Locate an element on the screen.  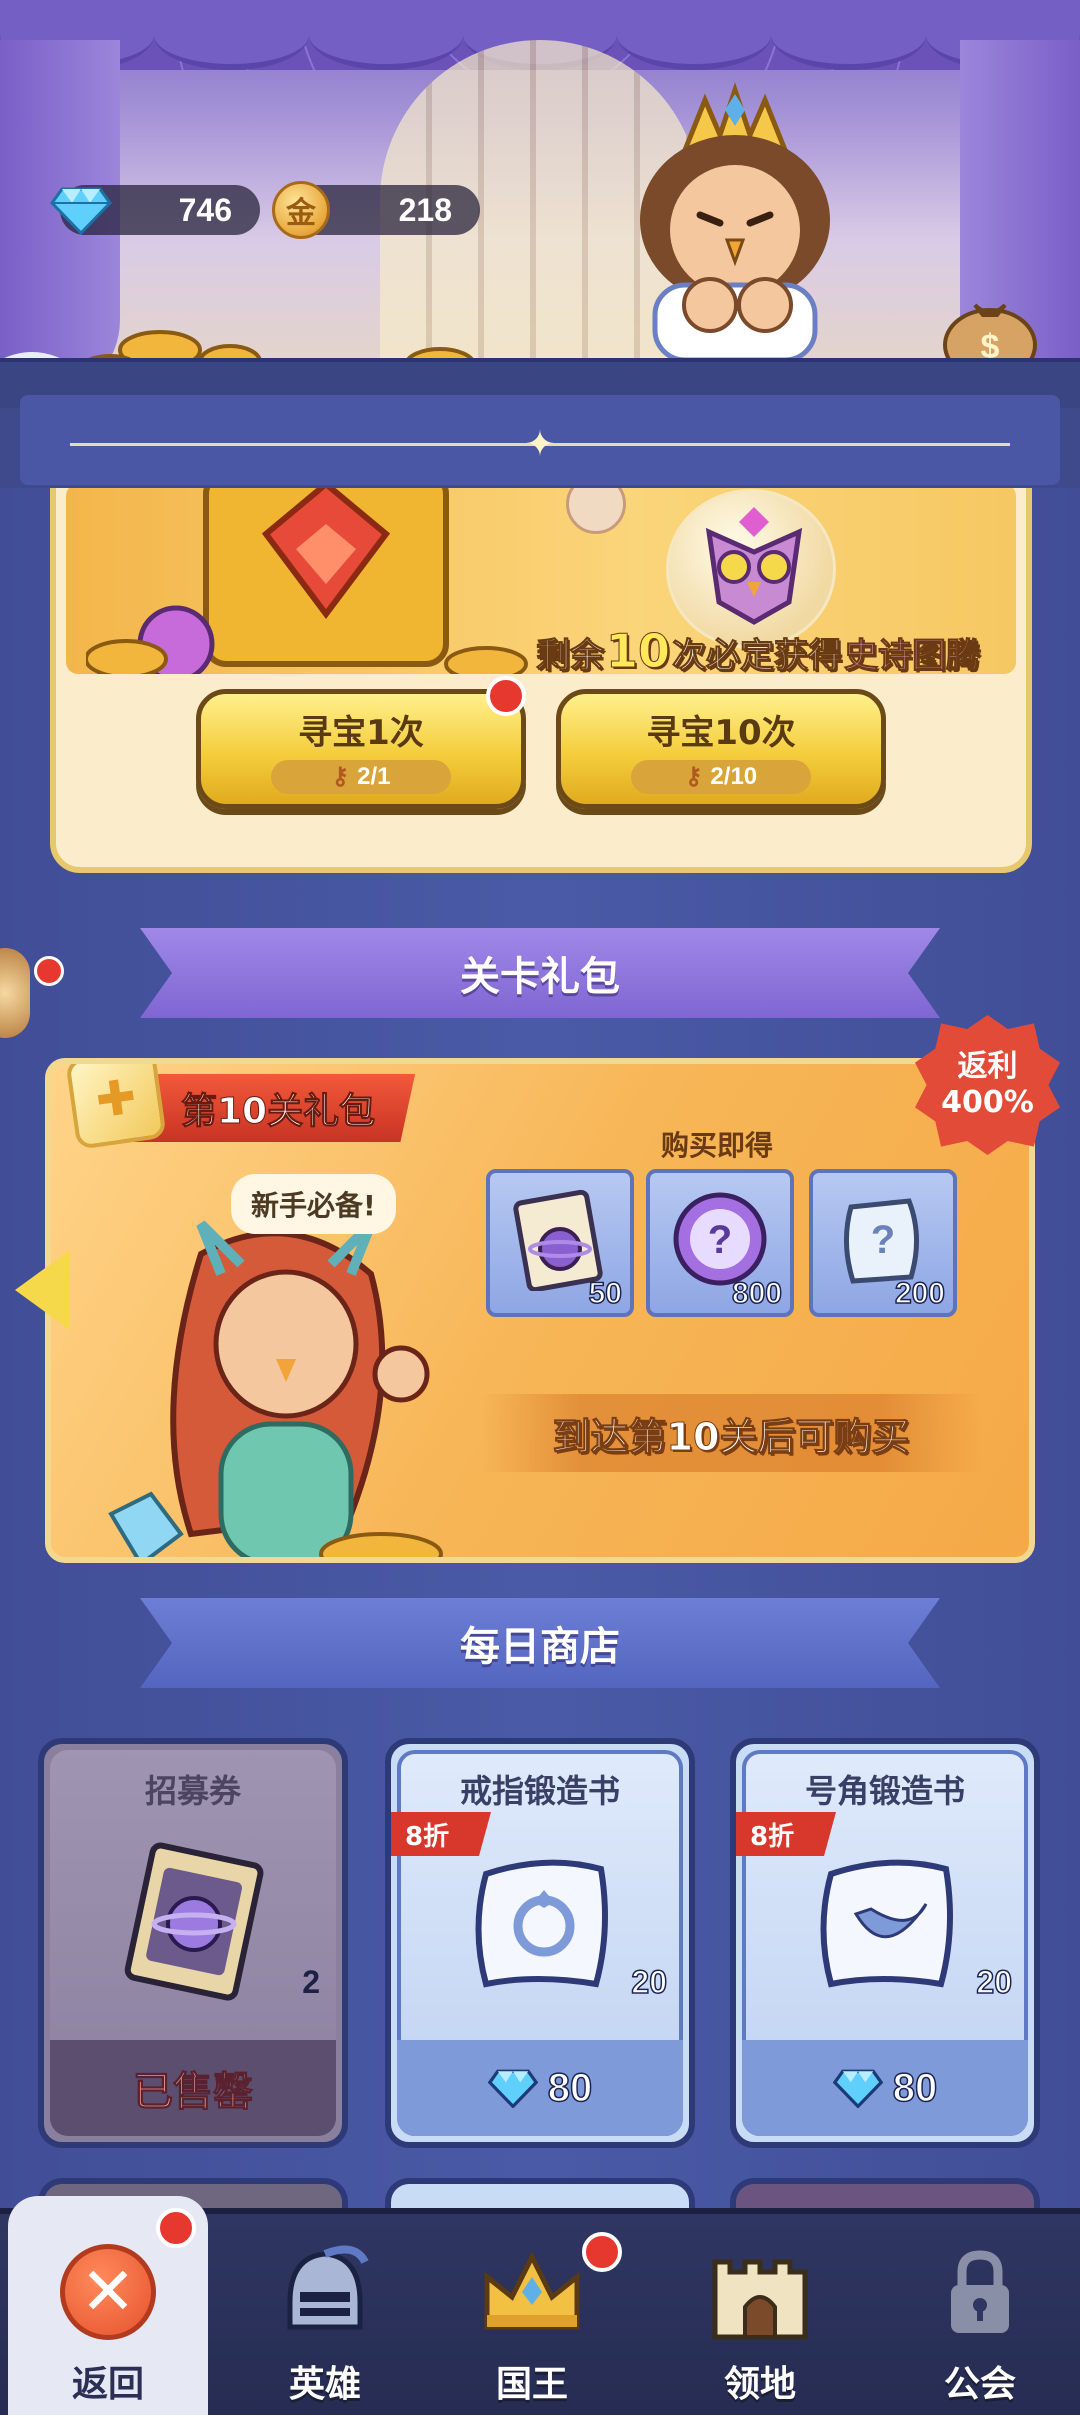
bottom-nav: ✕ 返回 英雄 国王 领地 公会 is located at coordinates (540, 2305).